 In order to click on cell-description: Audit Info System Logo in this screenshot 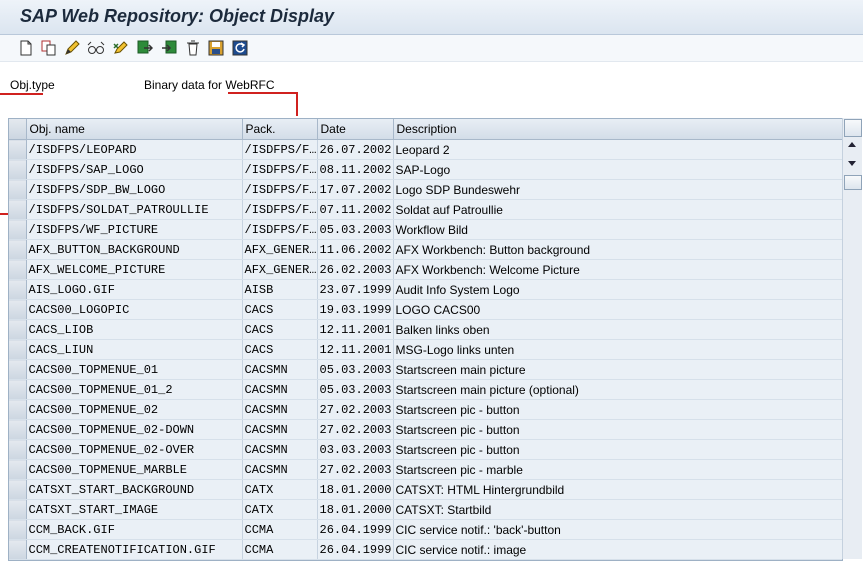, I will do `click(617, 289)`.